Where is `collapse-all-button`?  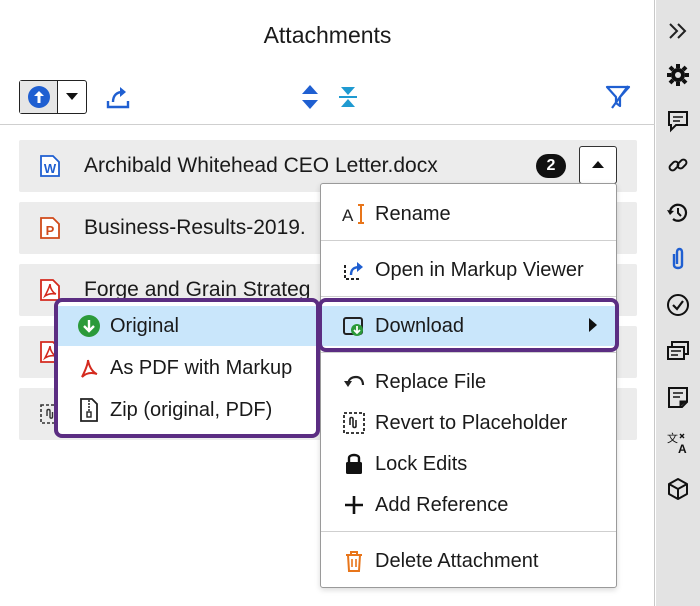 collapse-all-button is located at coordinates (348, 97).